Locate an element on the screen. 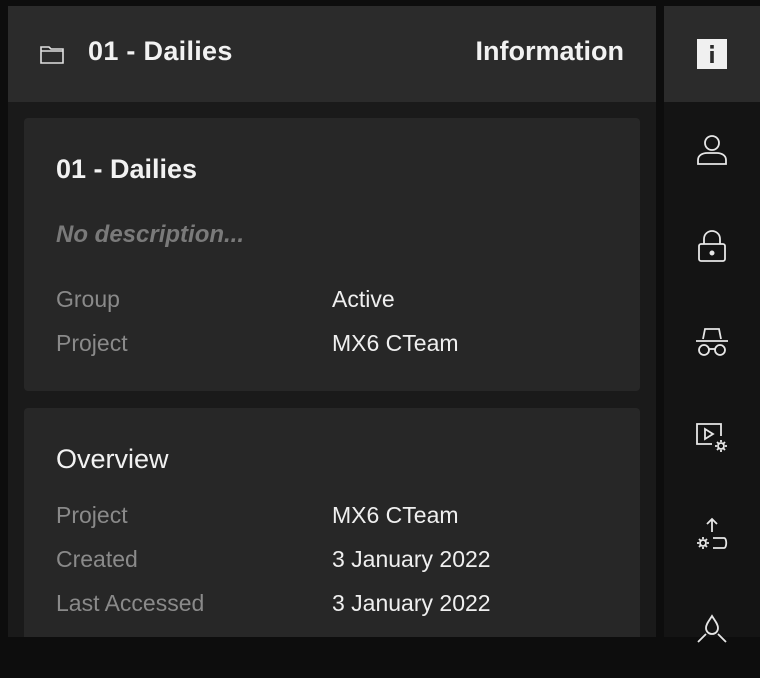 Image resolution: width=760 pixels, height=678 pixels. overview-card-title: Overview is located at coordinates (112, 459).